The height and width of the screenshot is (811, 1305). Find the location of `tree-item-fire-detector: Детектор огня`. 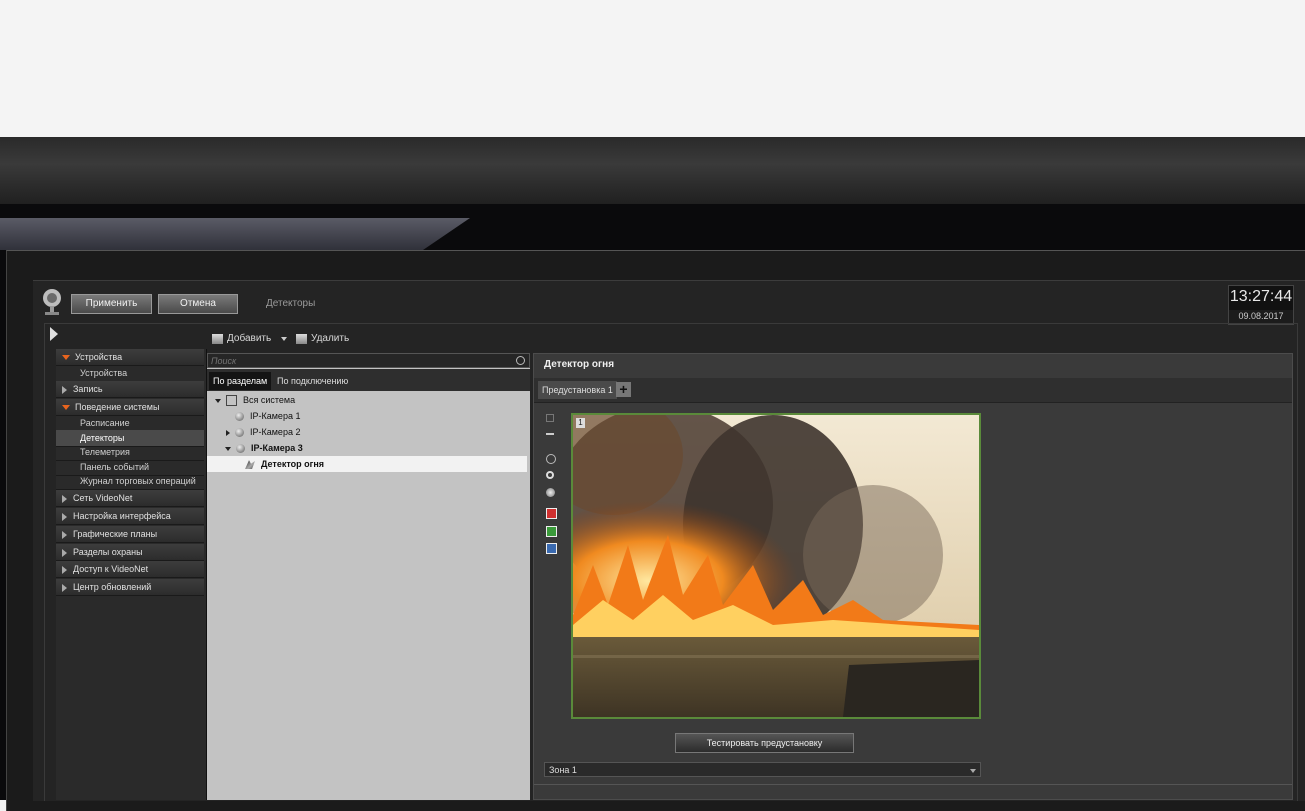

tree-item-fire-detector: Детектор огня is located at coordinates (367, 464).